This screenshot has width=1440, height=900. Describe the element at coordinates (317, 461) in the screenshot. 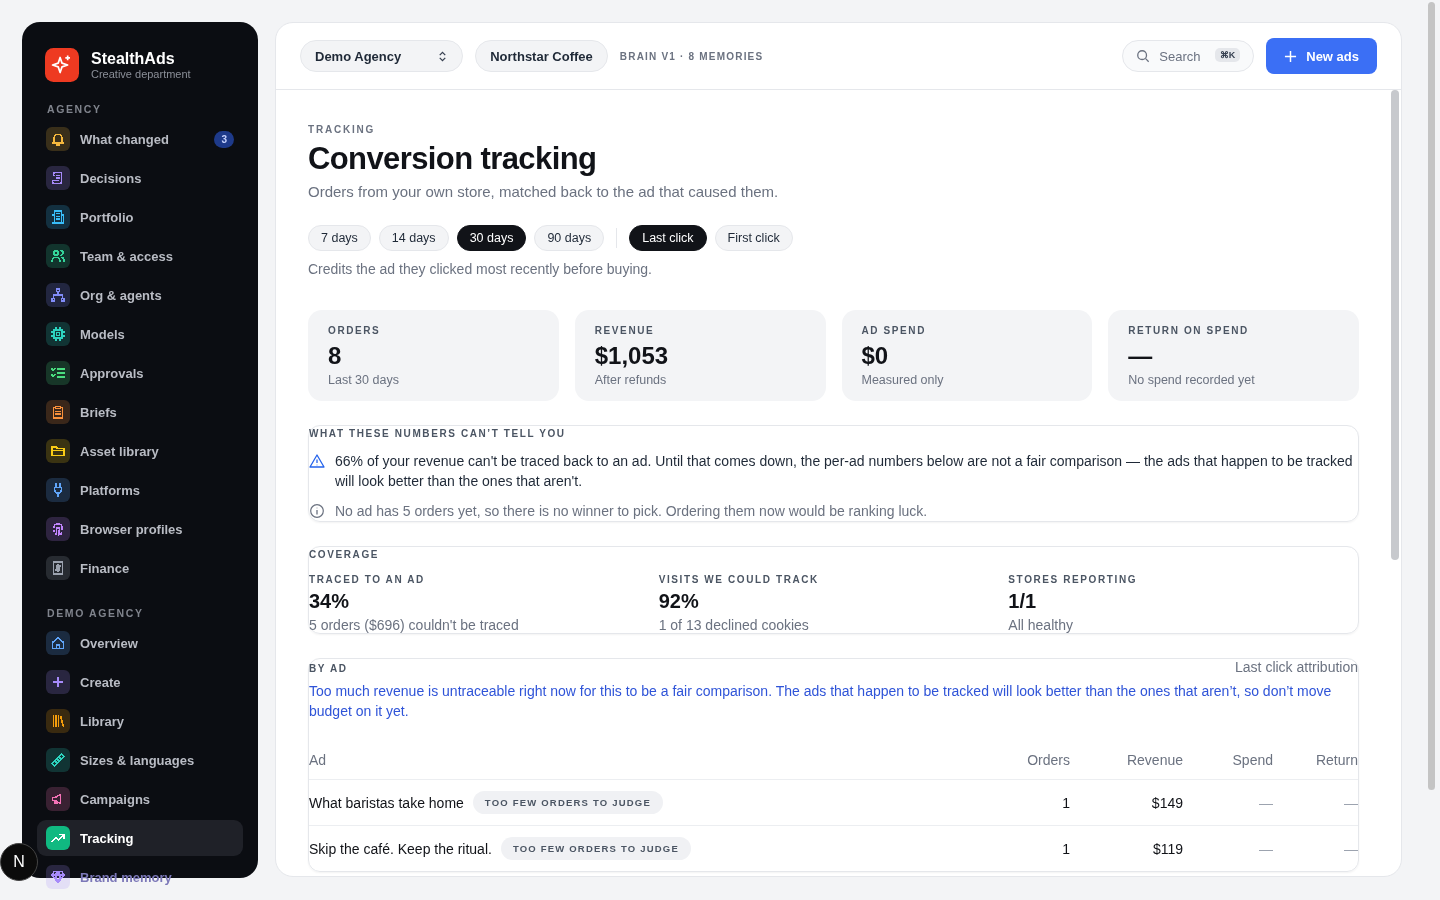

I see `warning-icon` at that location.